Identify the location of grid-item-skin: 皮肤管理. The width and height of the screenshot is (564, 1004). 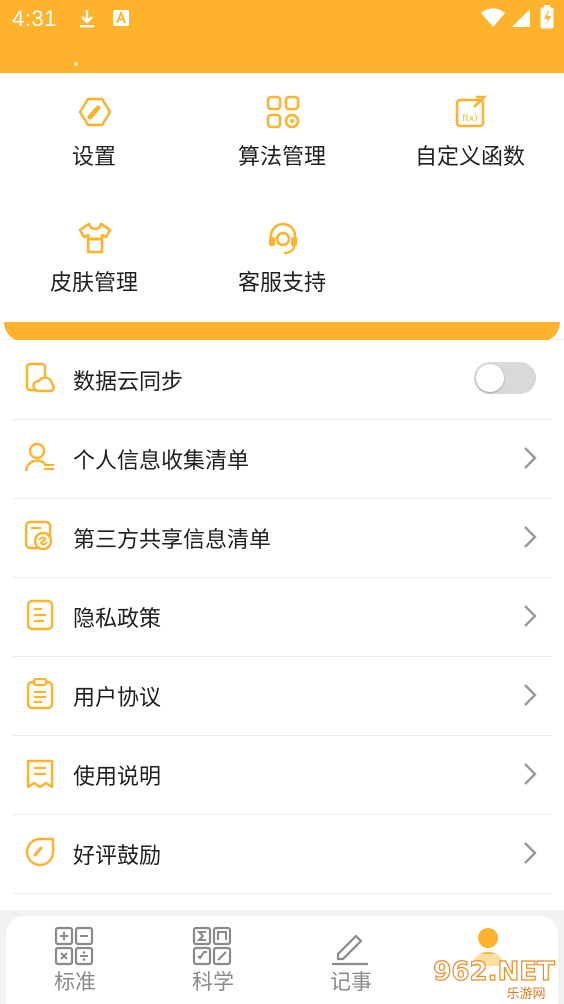
(94, 249).